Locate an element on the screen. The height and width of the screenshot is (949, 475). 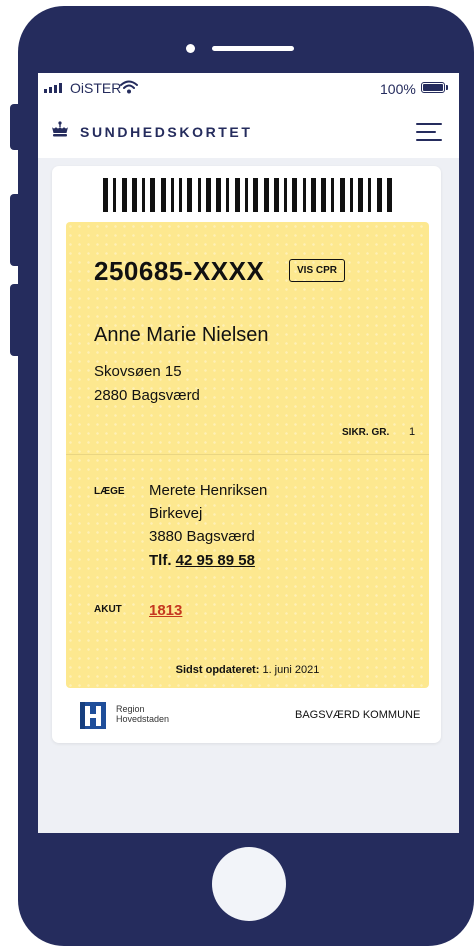
show-cpr-button: VIS CPR is located at coordinates (317, 270).